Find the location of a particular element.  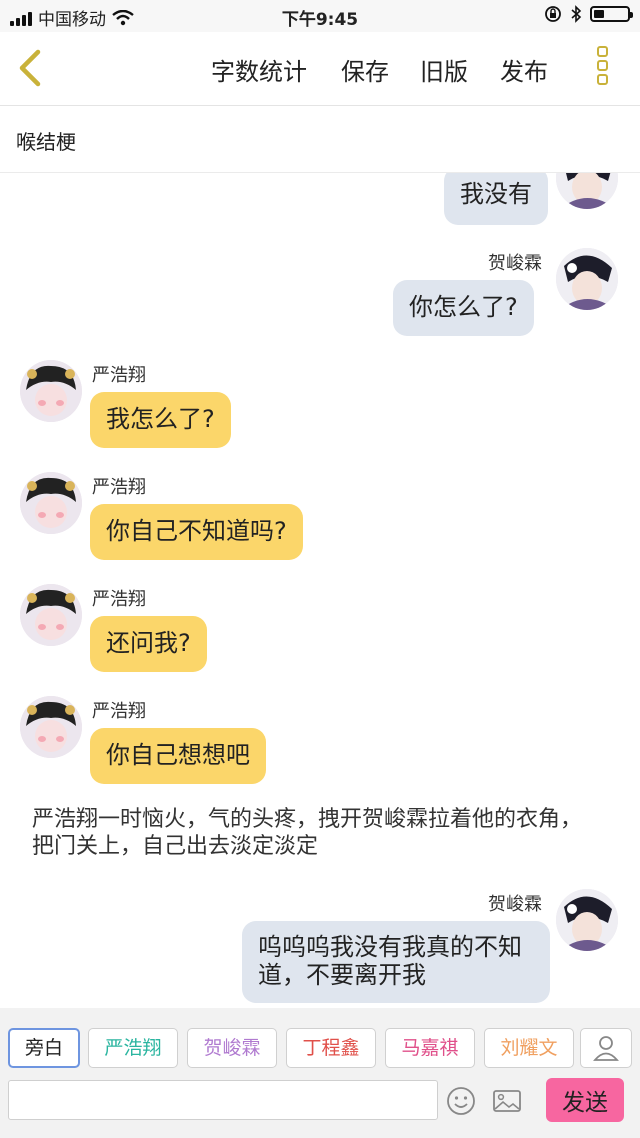

message-bubble: 你自己不知道吗? is located at coordinates (196, 532).